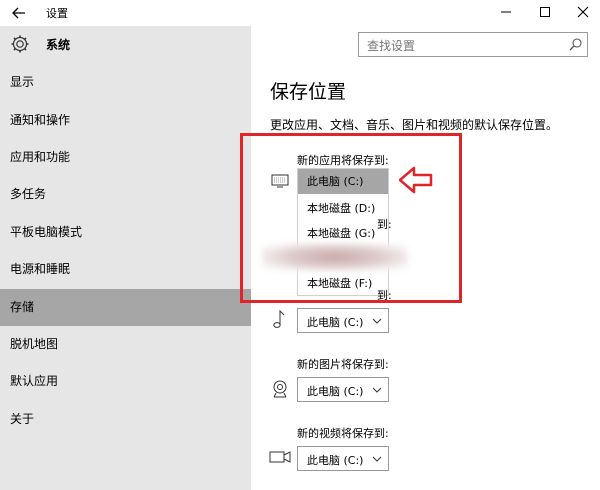 This screenshot has height=490, width=600. Describe the element at coordinates (343, 283) in the screenshot. I see `dropdown-option-f: 本地磁盘 (F:)` at that location.